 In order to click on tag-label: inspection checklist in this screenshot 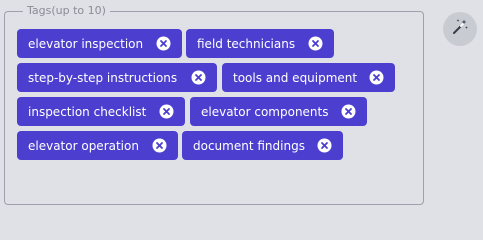, I will do `click(87, 111)`.